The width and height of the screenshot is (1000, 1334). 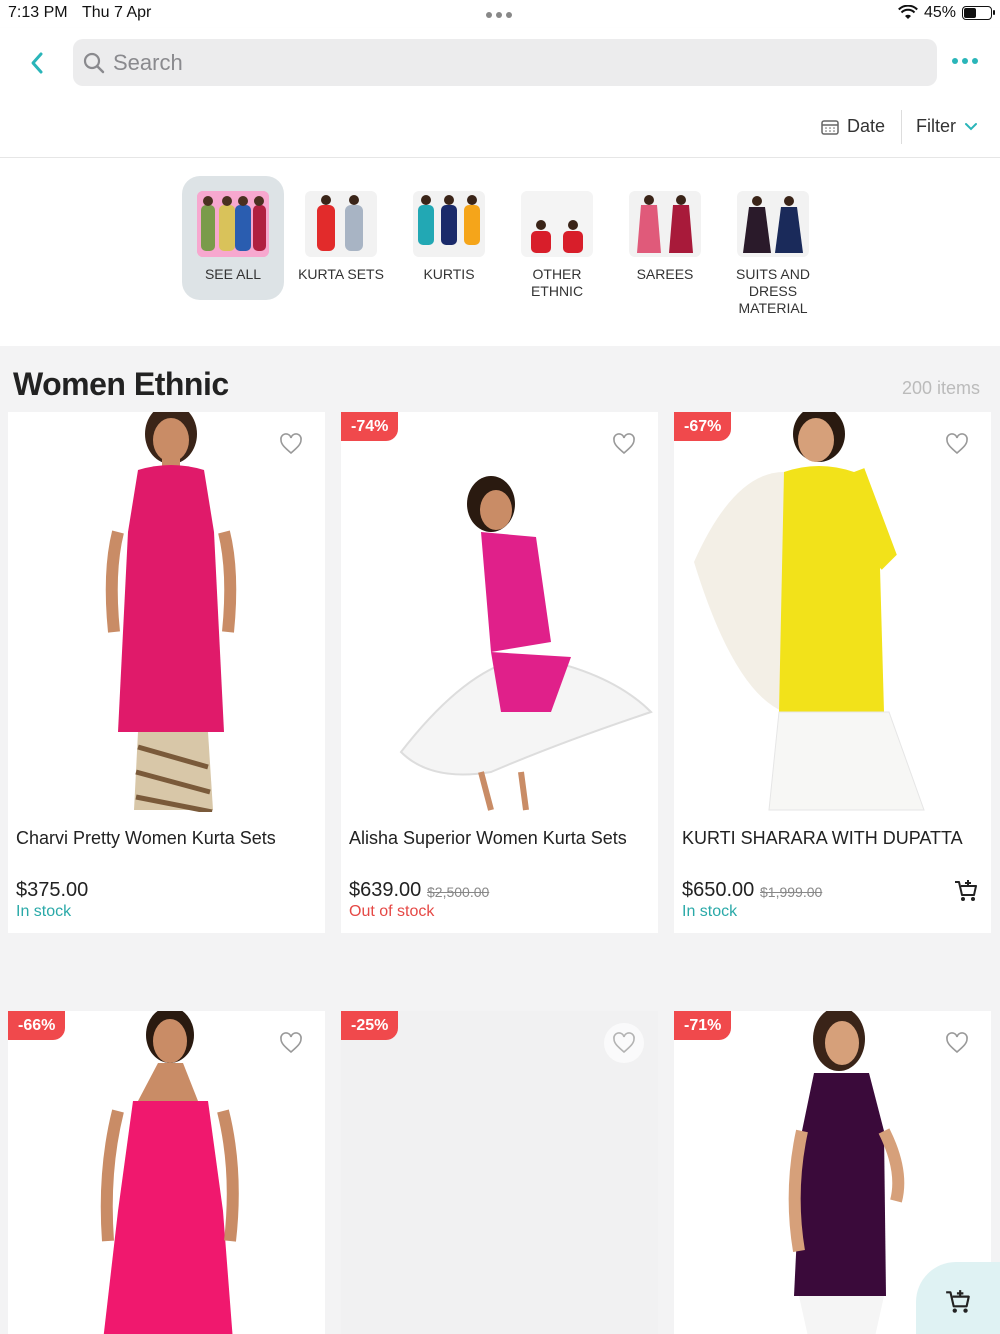 I want to click on product-card: -66%, so click(x=166, y=1172).